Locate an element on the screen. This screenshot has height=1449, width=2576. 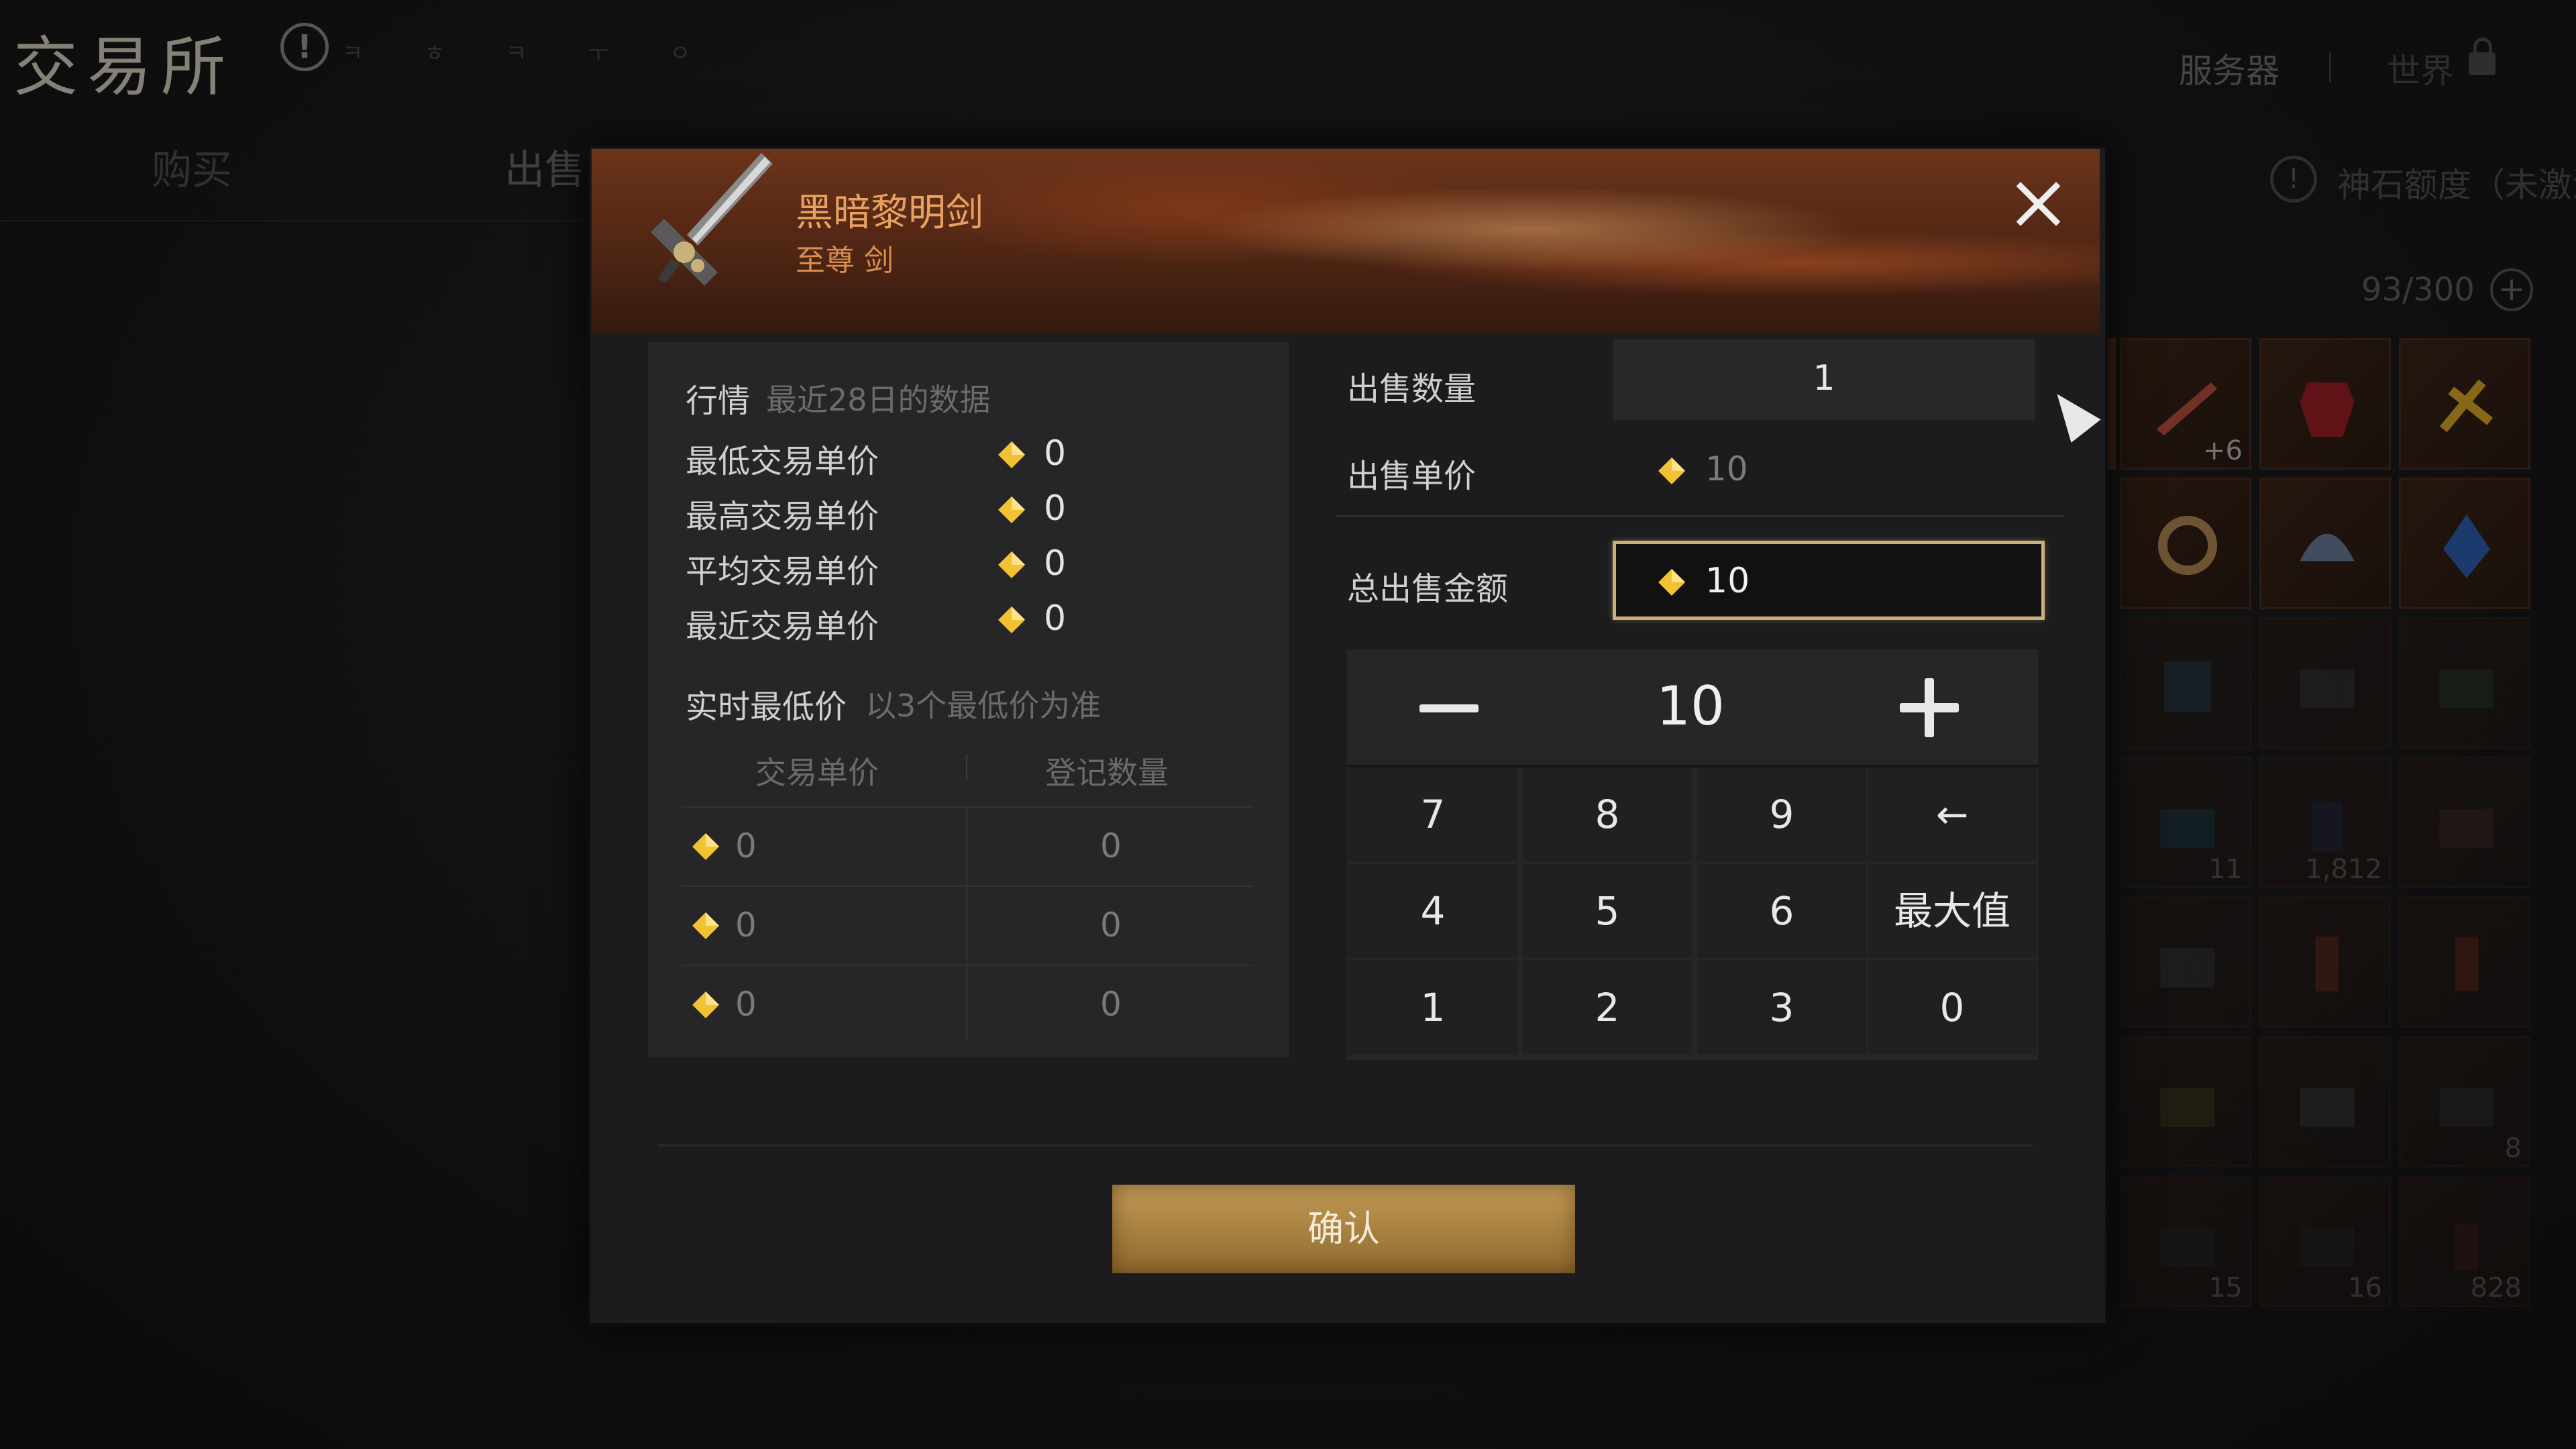
min-price-label: 最低交易单价 is located at coordinates (782, 461).